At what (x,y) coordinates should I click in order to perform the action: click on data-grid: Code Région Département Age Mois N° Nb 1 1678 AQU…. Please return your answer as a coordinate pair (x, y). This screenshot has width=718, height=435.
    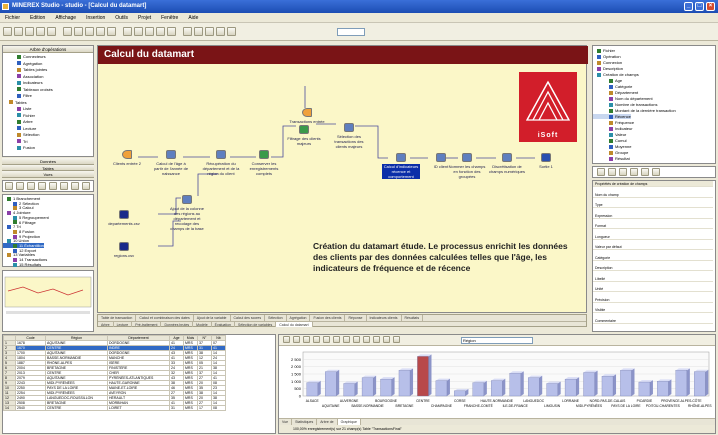
    Looking at the image, I should click on (114, 373).